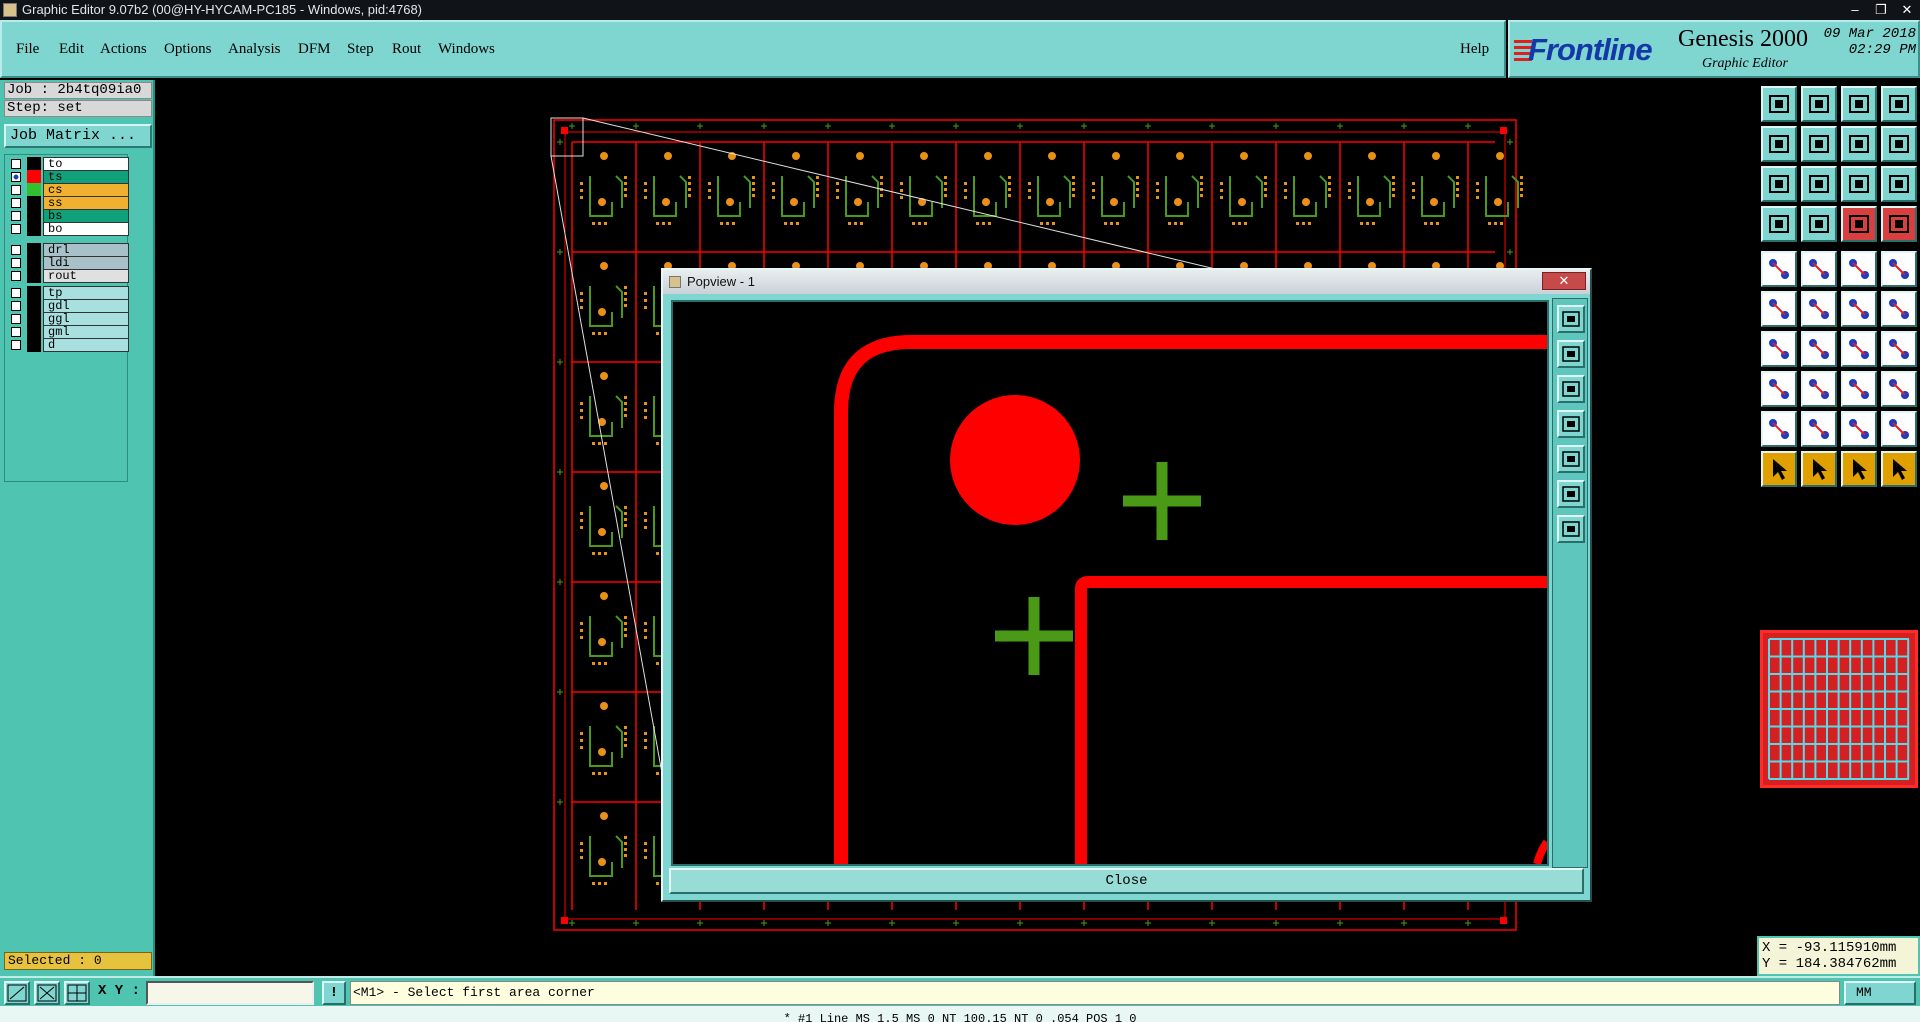  What do you see at coordinates (71, 49) in the screenshot?
I see `menu-edit: Edit` at bounding box center [71, 49].